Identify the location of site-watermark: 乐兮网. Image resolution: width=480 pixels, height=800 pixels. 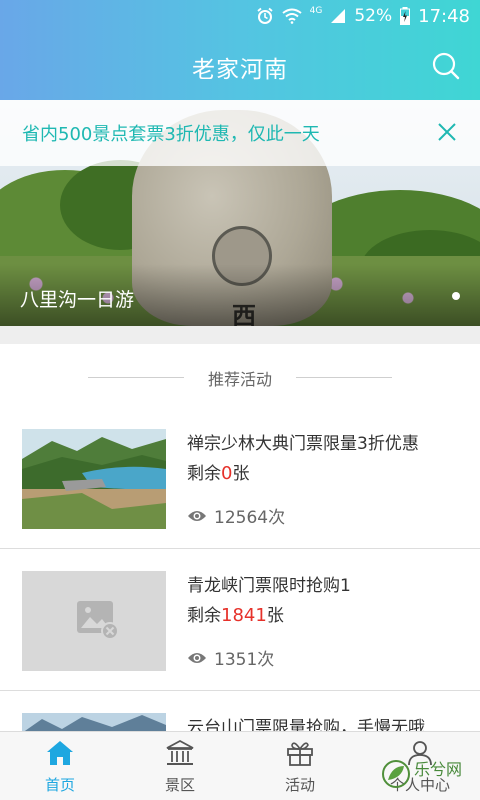
(425, 775).